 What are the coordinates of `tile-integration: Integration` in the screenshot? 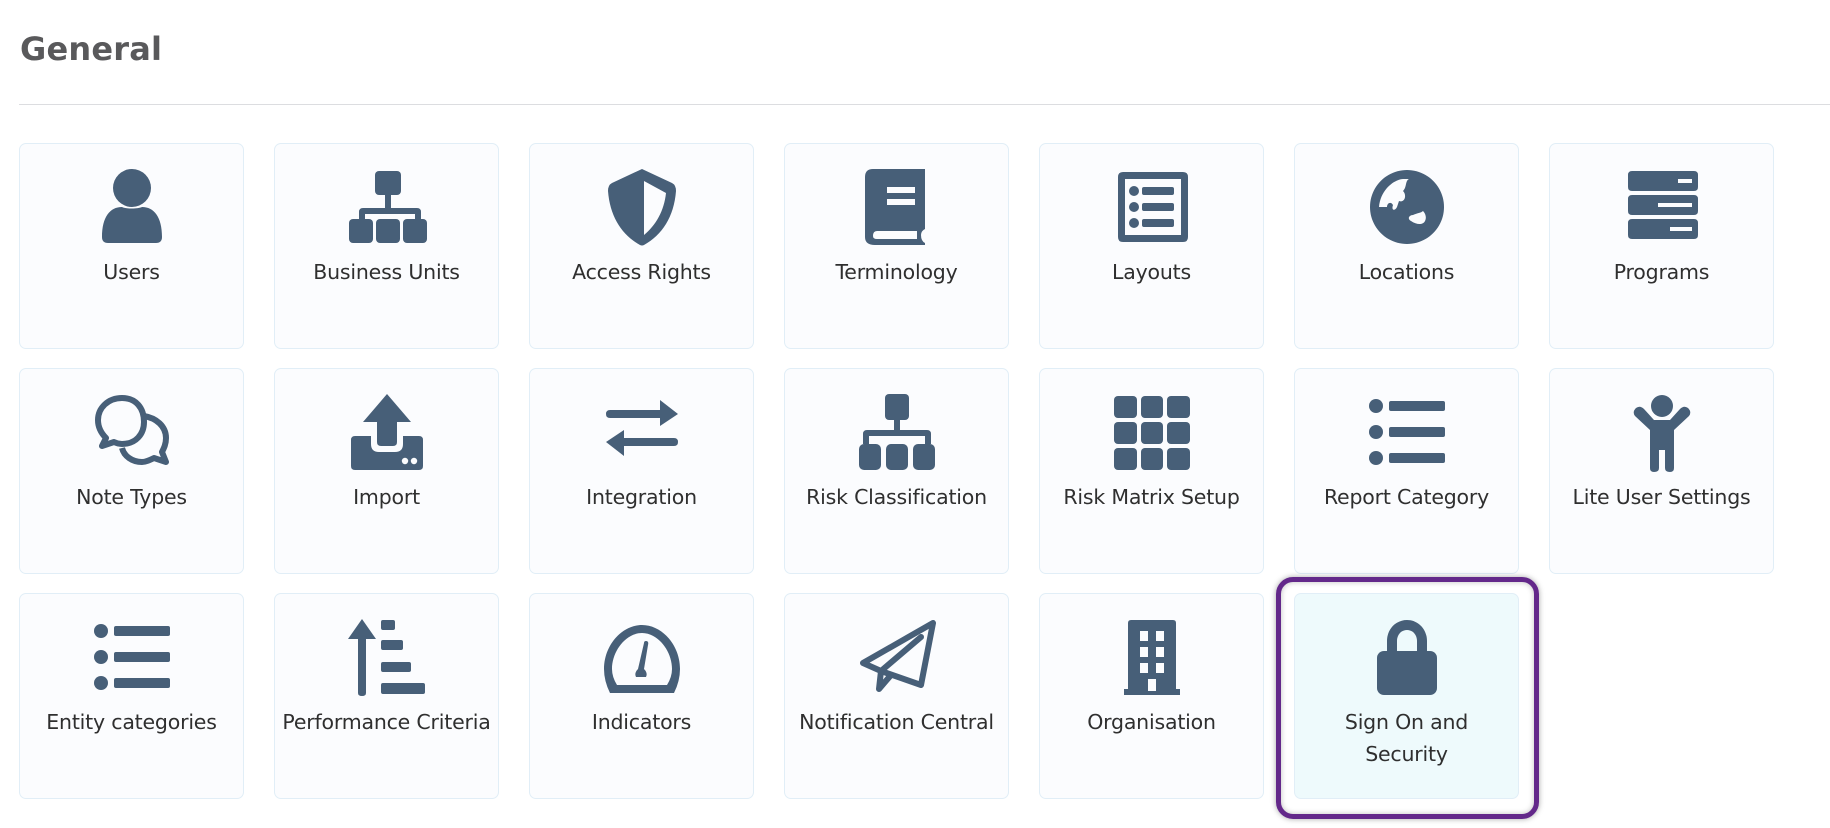 It's located at (641, 471).